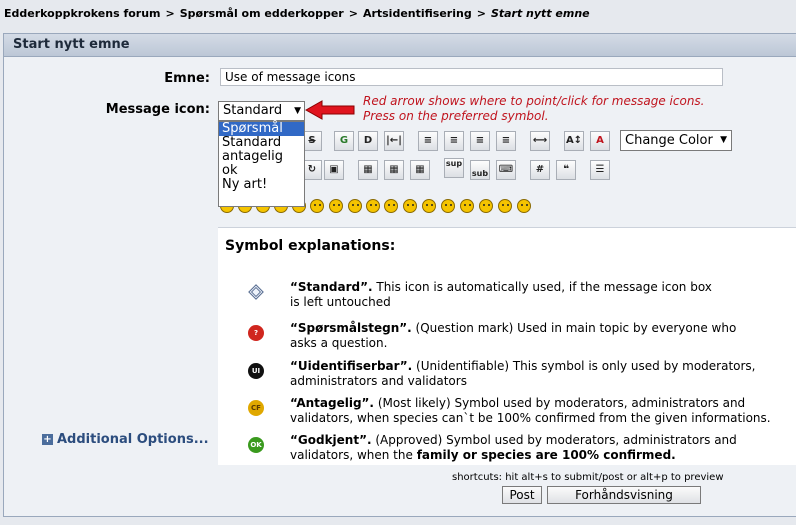 This screenshot has width=796, height=525. What do you see at coordinates (261, 185) in the screenshot?
I see `dropdown-option-new-species: Ny art!` at bounding box center [261, 185].